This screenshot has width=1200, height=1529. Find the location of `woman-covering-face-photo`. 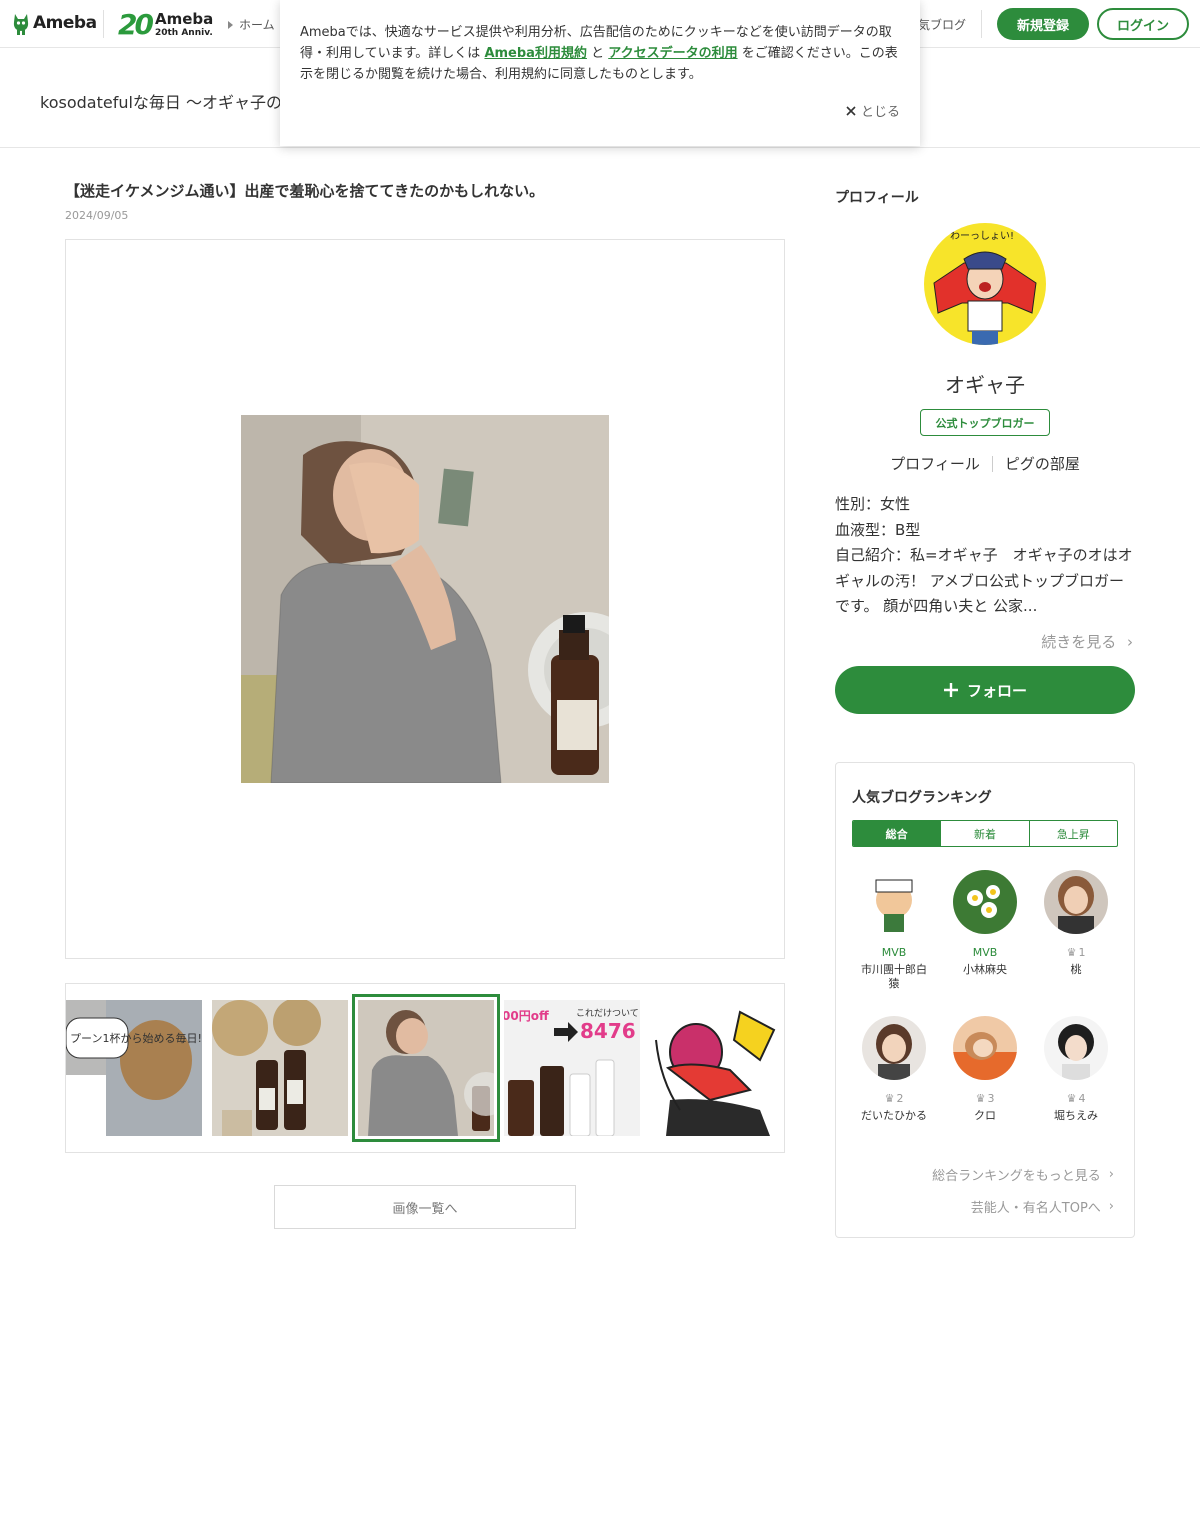

woman-covering-face-photo is located at coordinates (425, 599).